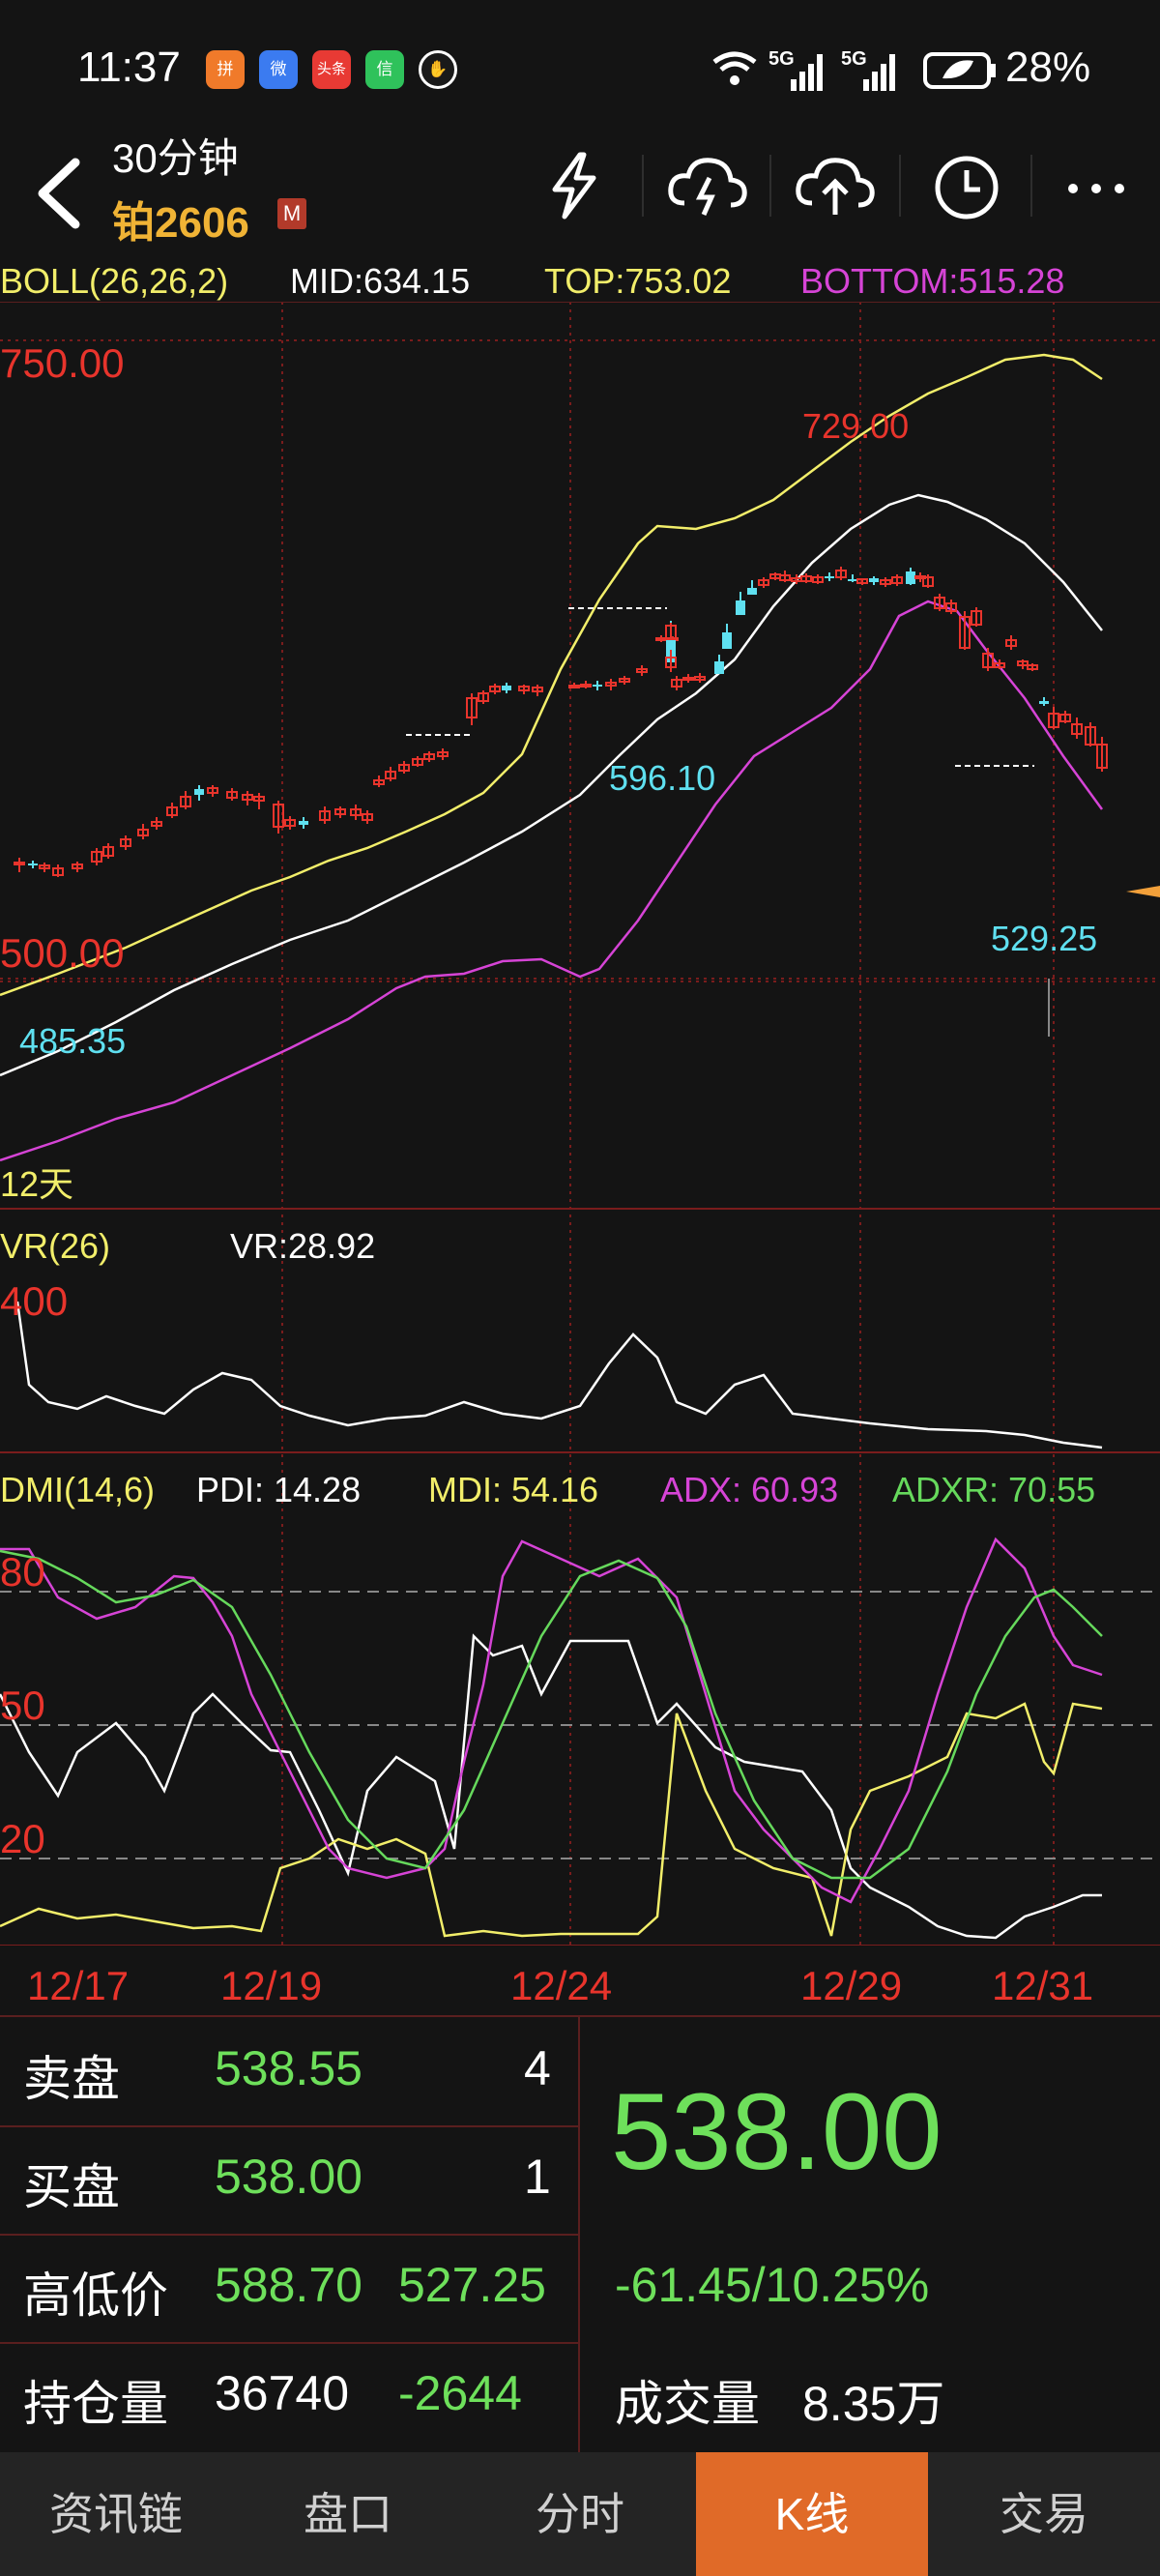 This screenshot has height=2576, width=1160. I want to click on dmi-pdi-line, so click(551, 1786).